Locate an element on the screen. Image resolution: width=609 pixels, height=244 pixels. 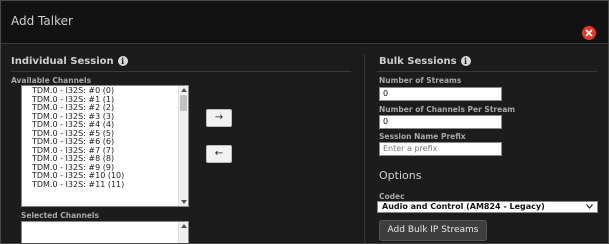
remove-channel-button: ← is located at coordinates (219, 154).